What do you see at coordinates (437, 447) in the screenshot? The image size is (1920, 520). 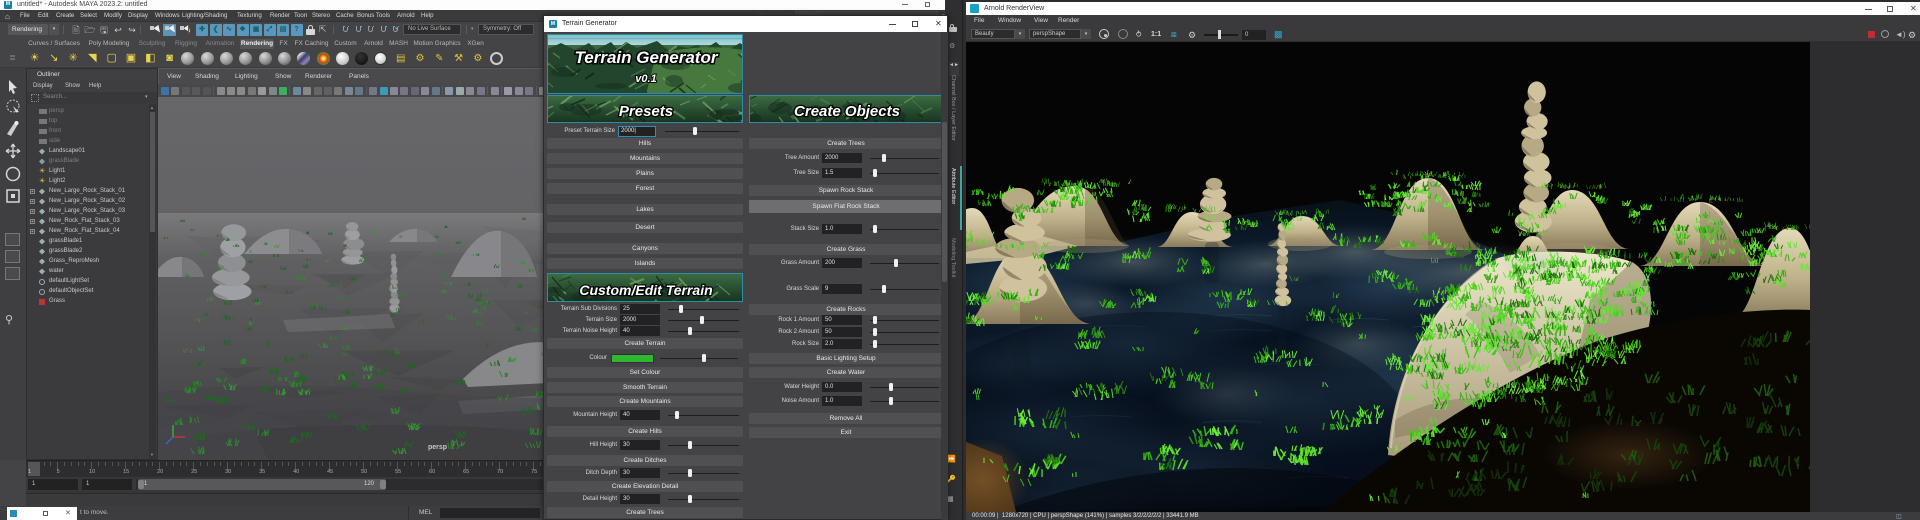 I see `svg-text: persp` at bounding box center [437, 447].